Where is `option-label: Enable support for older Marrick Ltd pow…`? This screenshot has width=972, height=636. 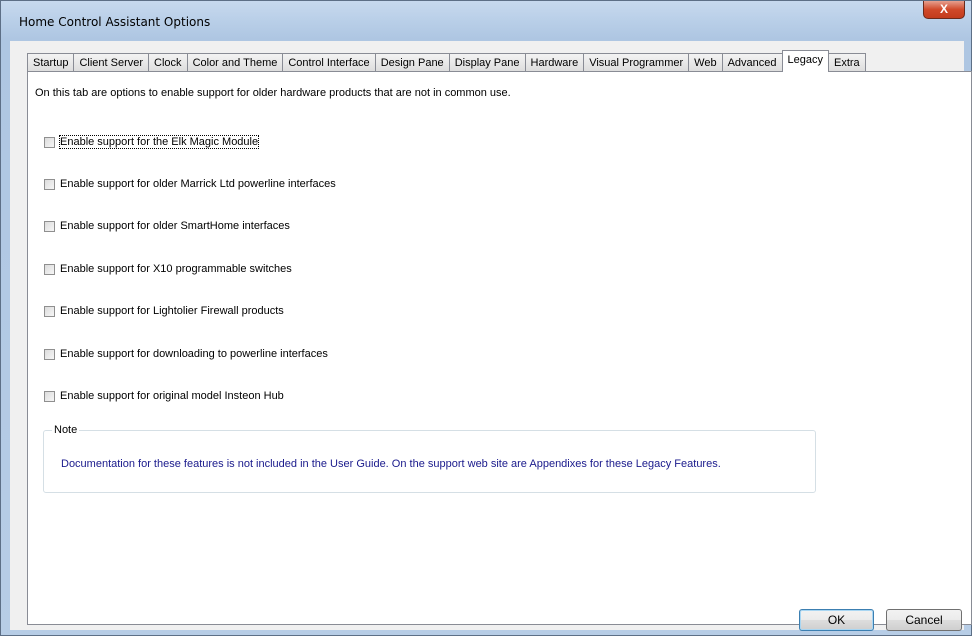 option-label: Enable support for older Marrick Ltd pow… is located at coordinates (198, 184).